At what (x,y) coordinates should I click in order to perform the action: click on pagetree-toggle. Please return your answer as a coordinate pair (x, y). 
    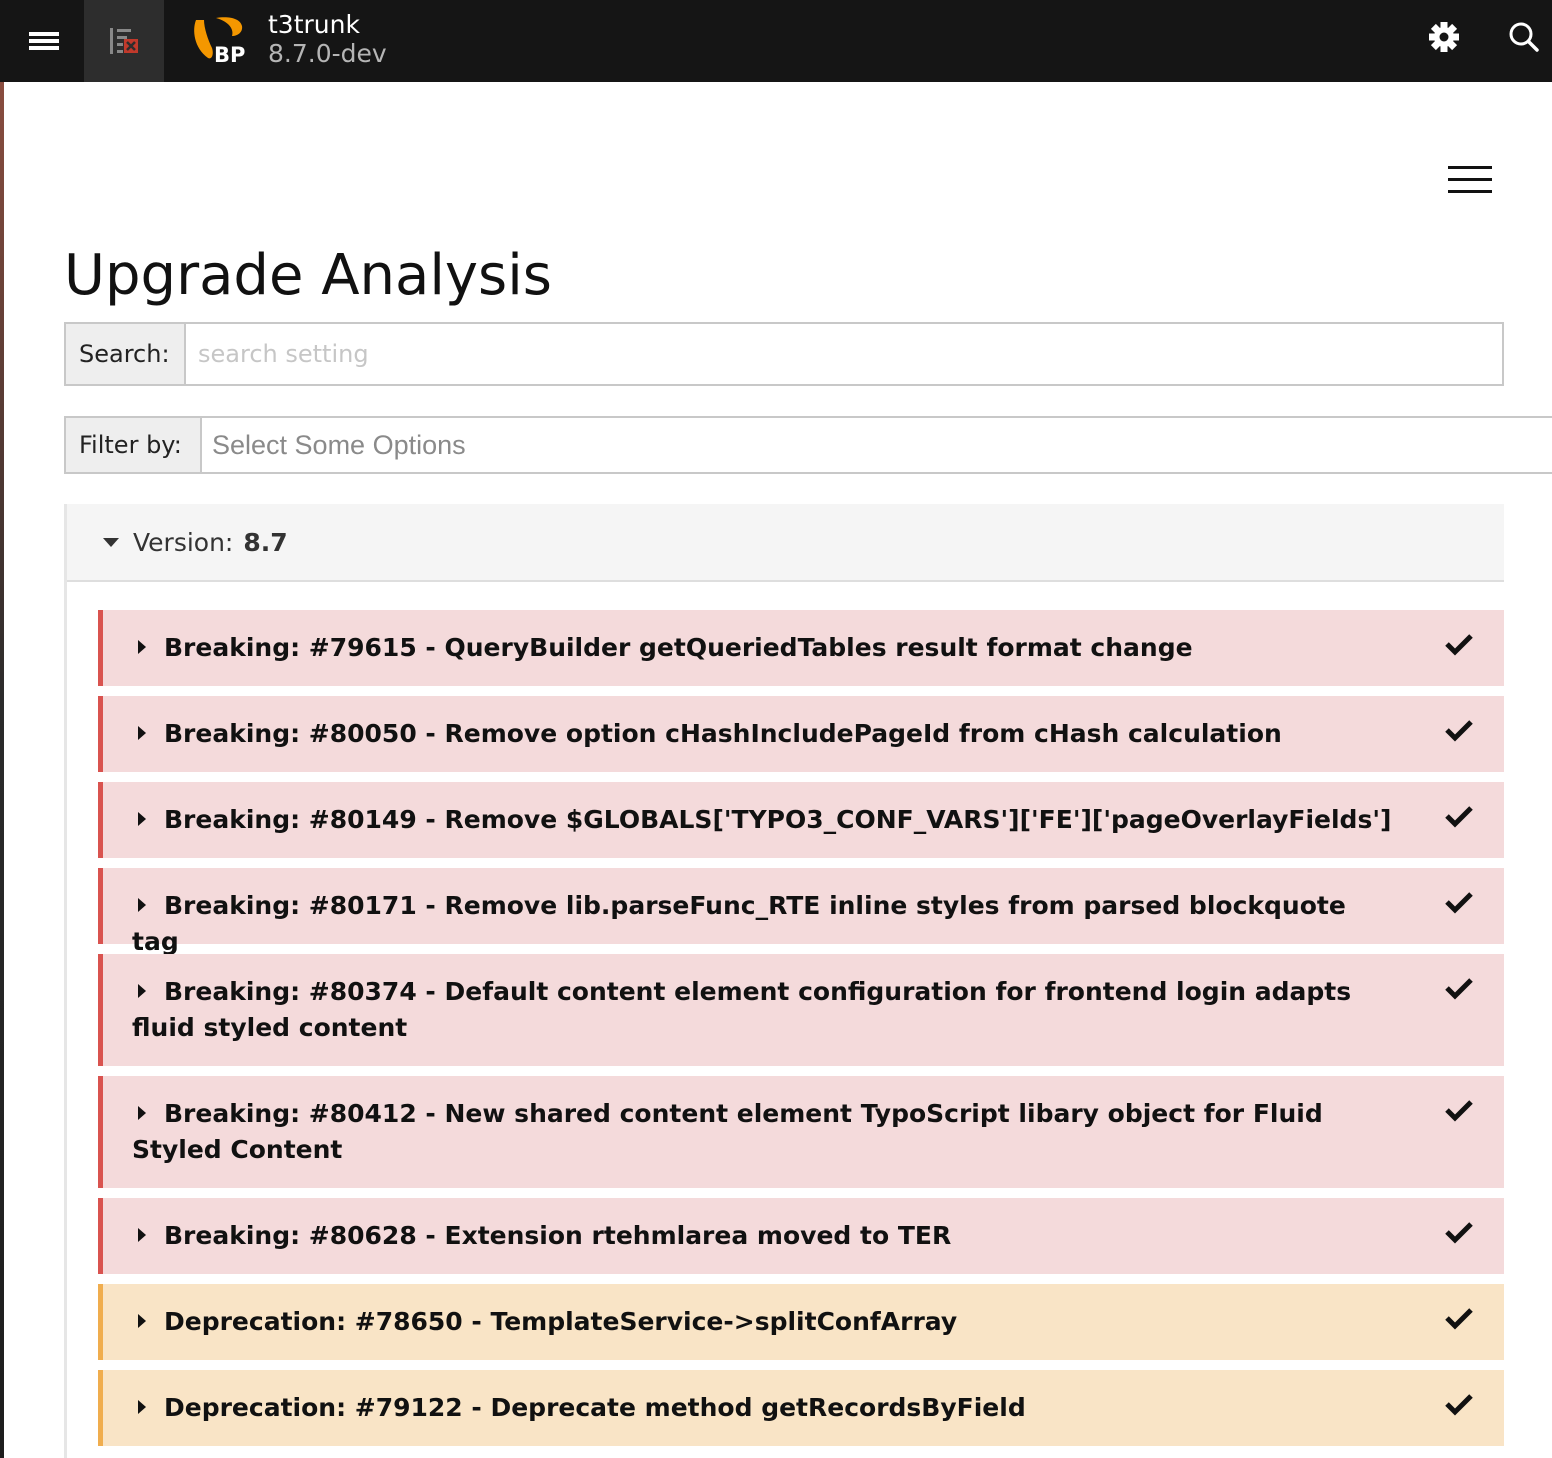
    Looking at the image, I should click on (124, 41).